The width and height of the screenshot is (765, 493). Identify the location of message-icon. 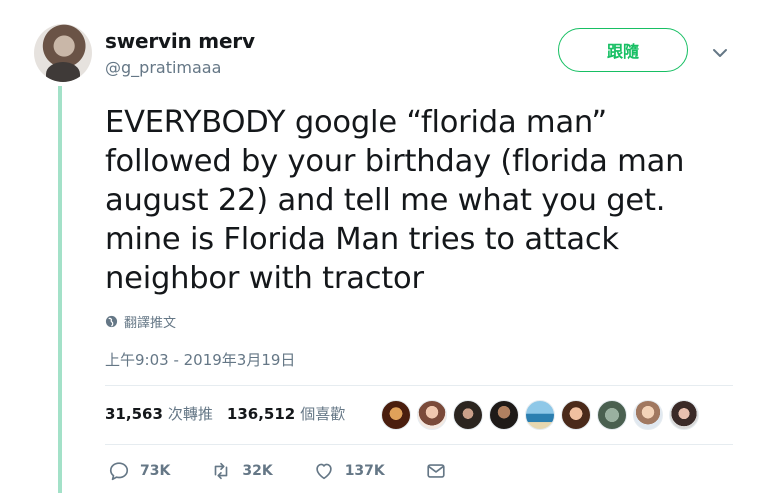
(436, 471).